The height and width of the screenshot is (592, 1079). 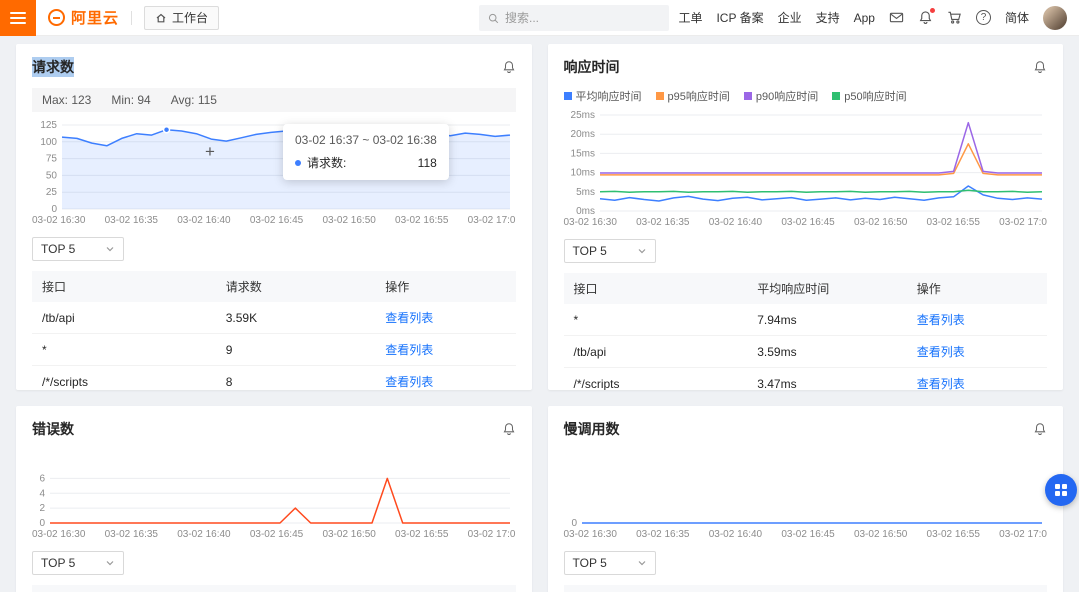 I want to click on panel-title-response-time: 响应时间, so click(x=591, y=67).